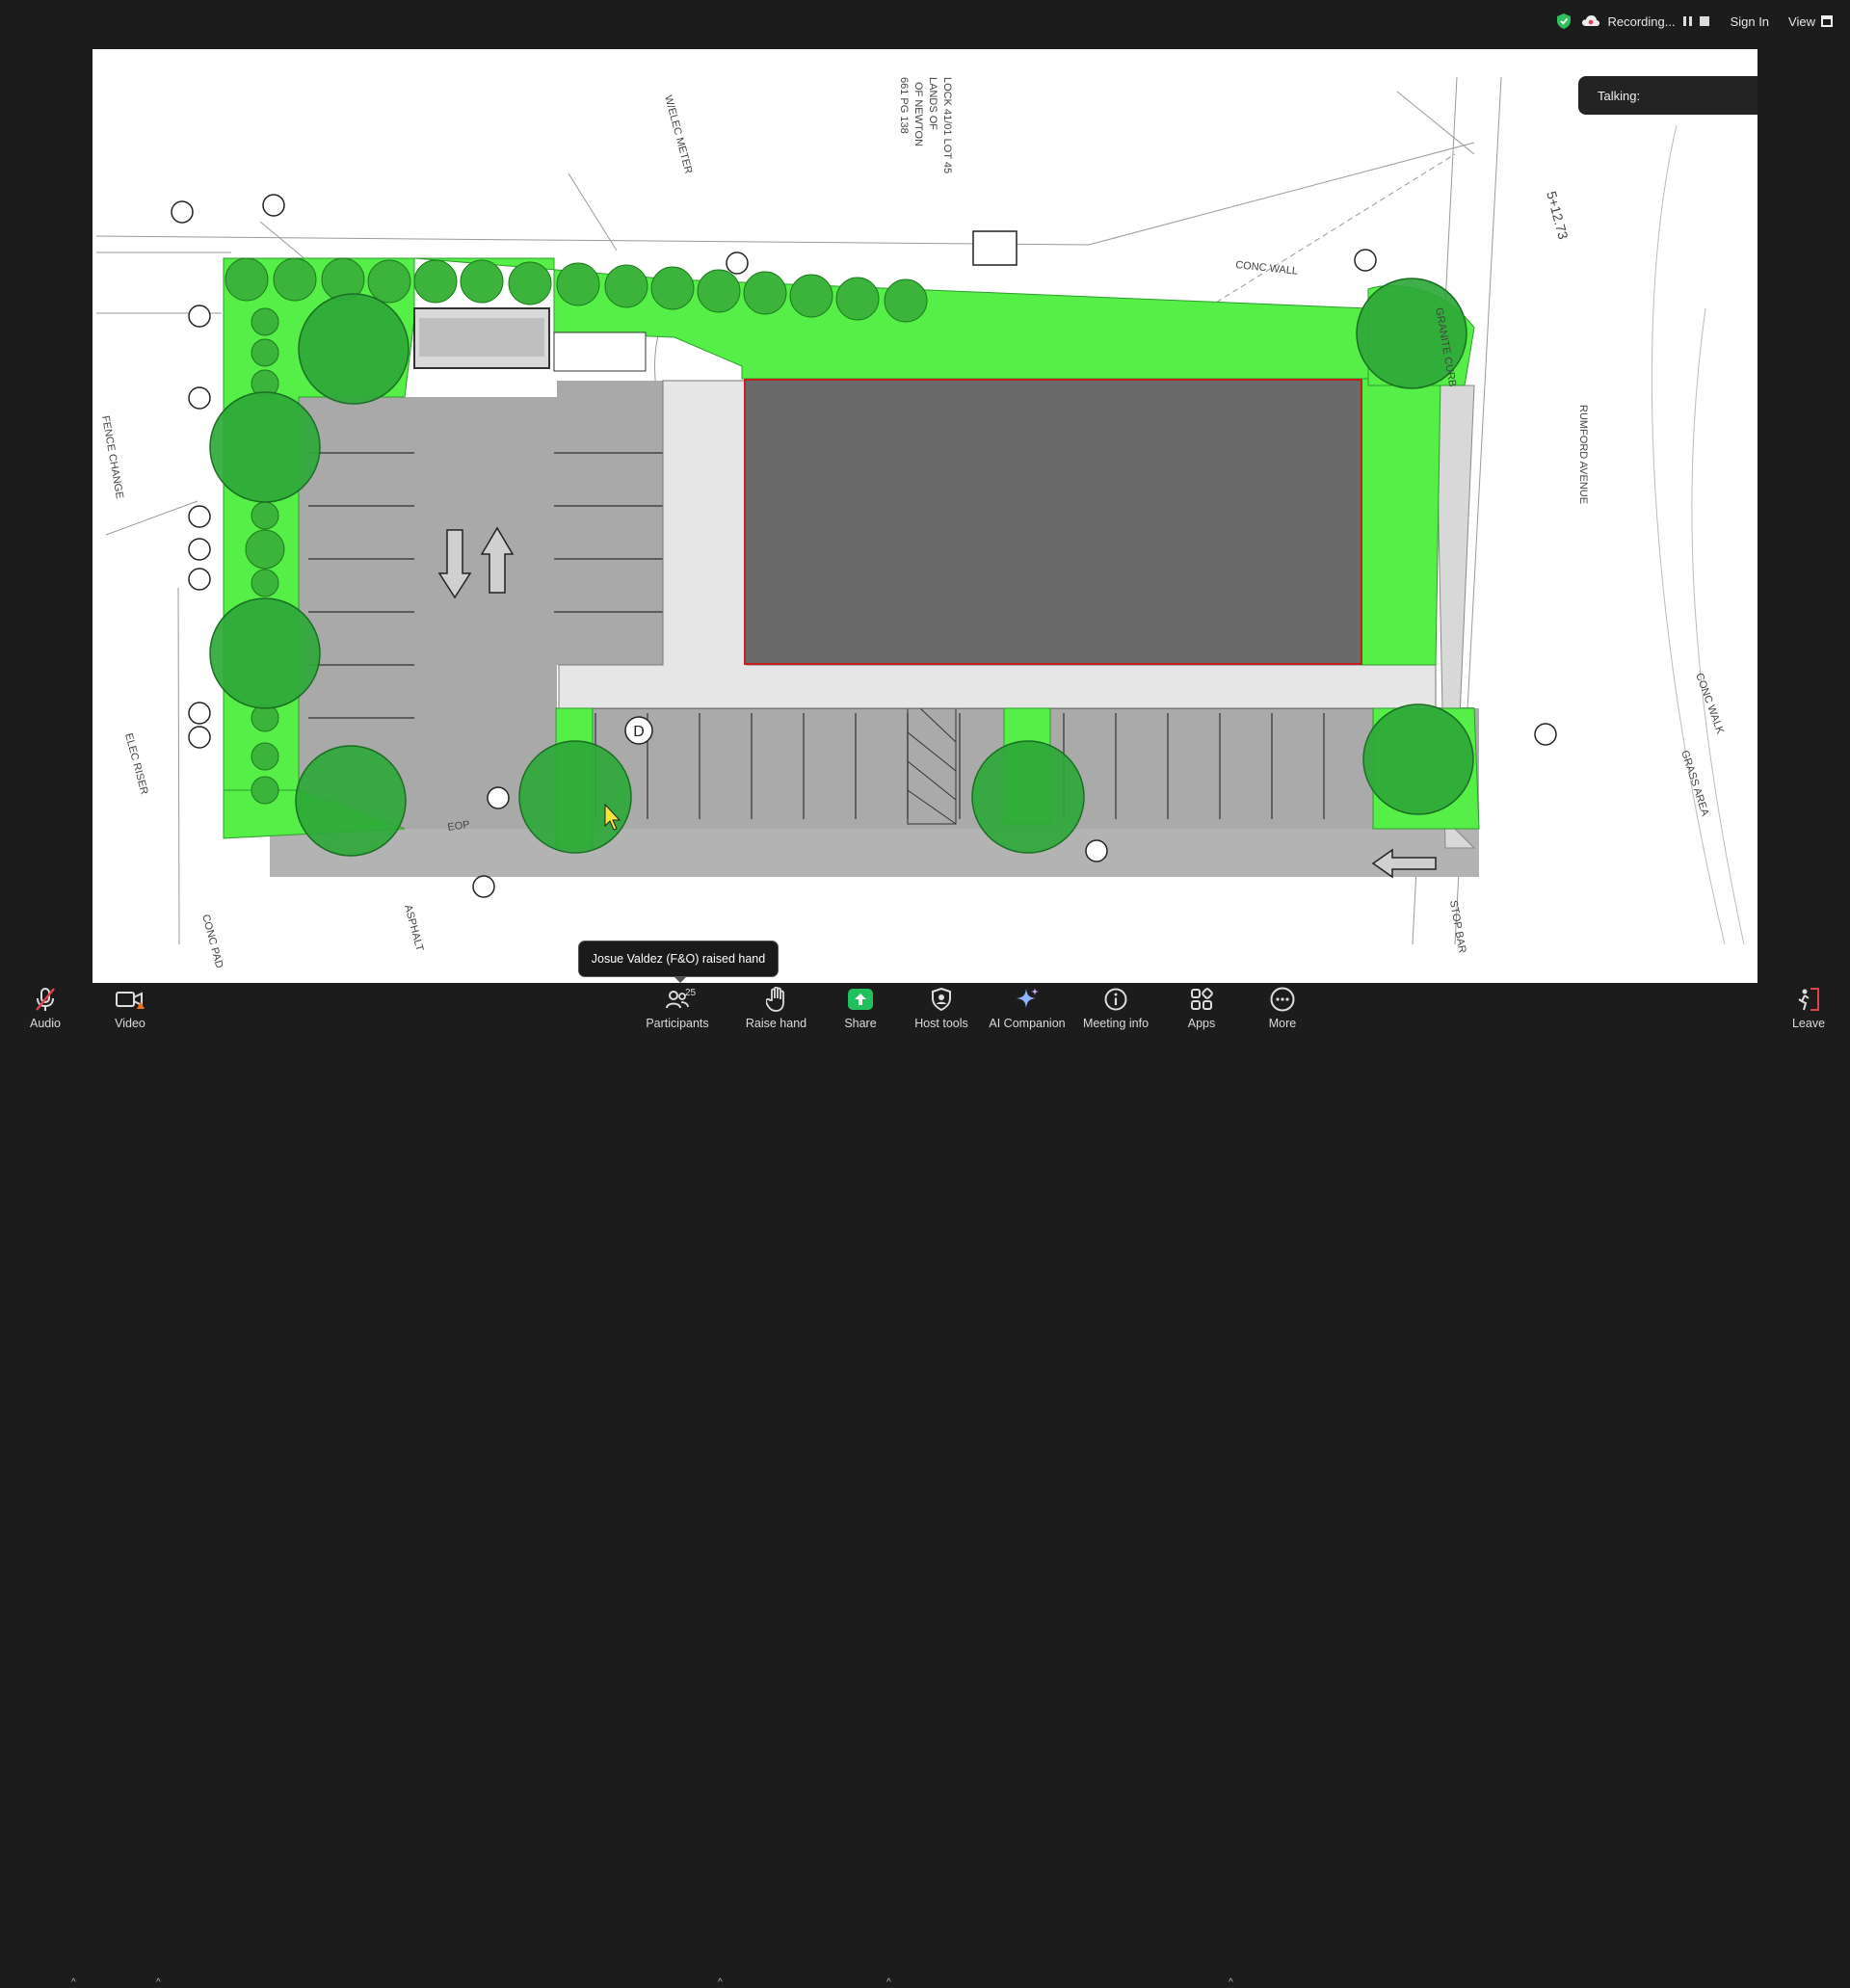 Image resolution: width=1850 pixels, height=1988 pixels. Describe the element at coordinates (45, 1023) in the screenshot. I see `audio-label: Audio` at that location.